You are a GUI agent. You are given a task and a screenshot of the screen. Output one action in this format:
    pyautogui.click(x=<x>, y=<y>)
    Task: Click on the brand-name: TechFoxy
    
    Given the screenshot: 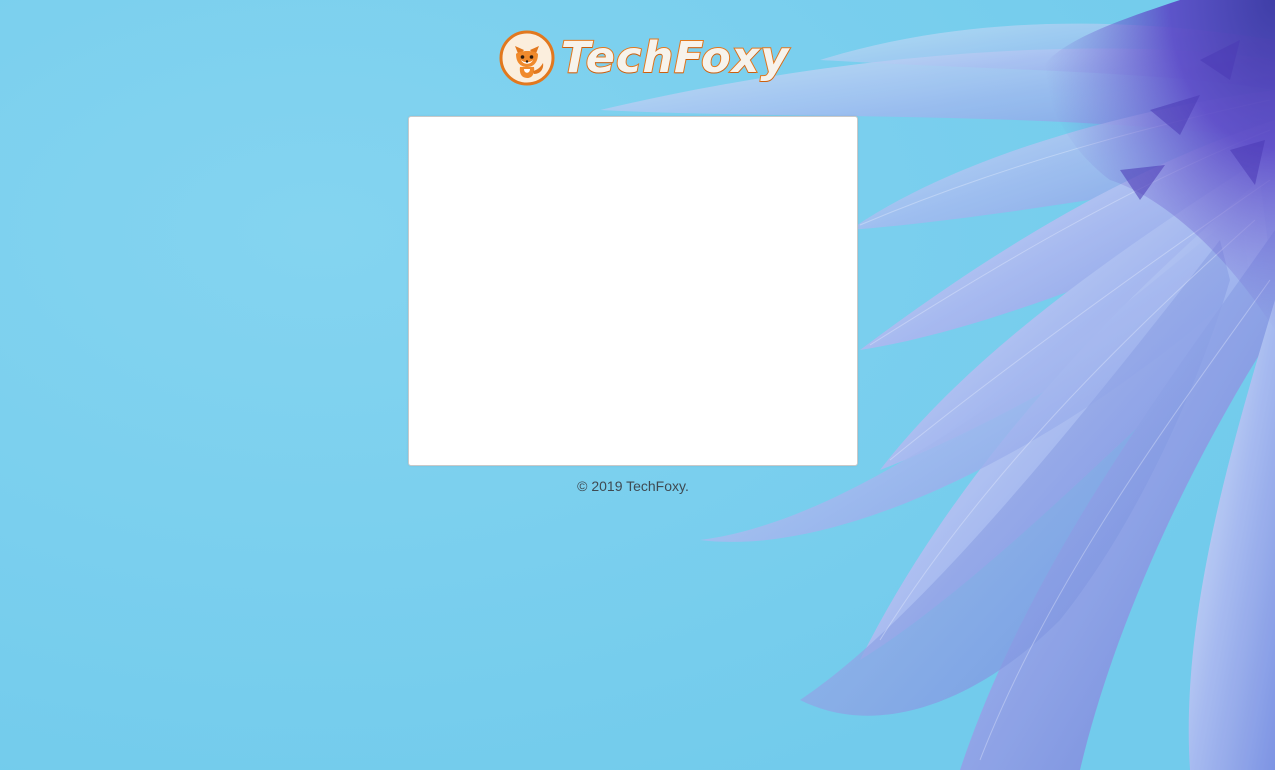 What is the action you would take?
    pyautogui.click(x=675, y=57)
    